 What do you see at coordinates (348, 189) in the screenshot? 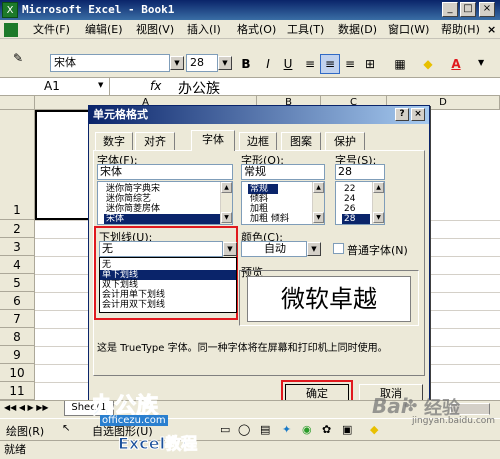
I see `list-item: 22` at bounding box center [348, 189].